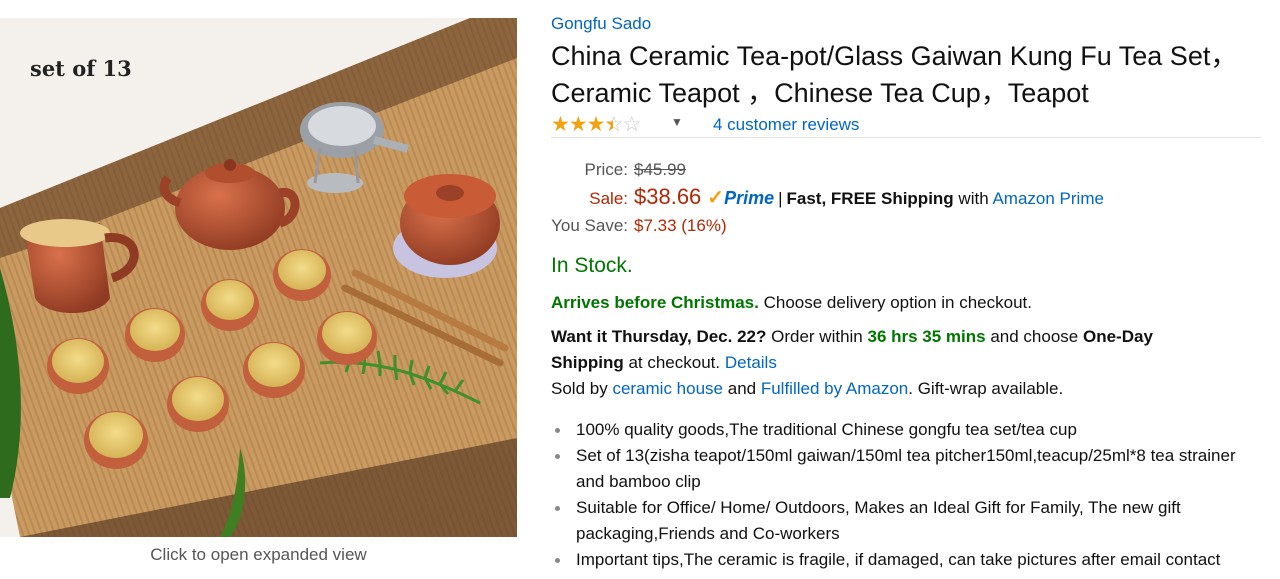 The width and height of the screenshot is (1280, 579). Describe the element at coordinates (749, 198) in the screenshot. I see `prime-logo: Prime` at that location.